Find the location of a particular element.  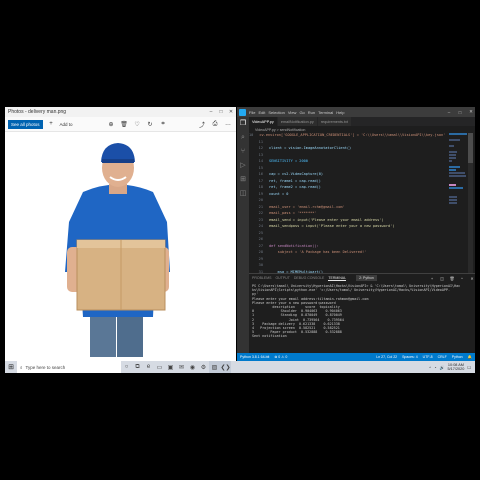

status-interpreter: Python 3.8.1 64-bit is located at coordinates (254, 357).